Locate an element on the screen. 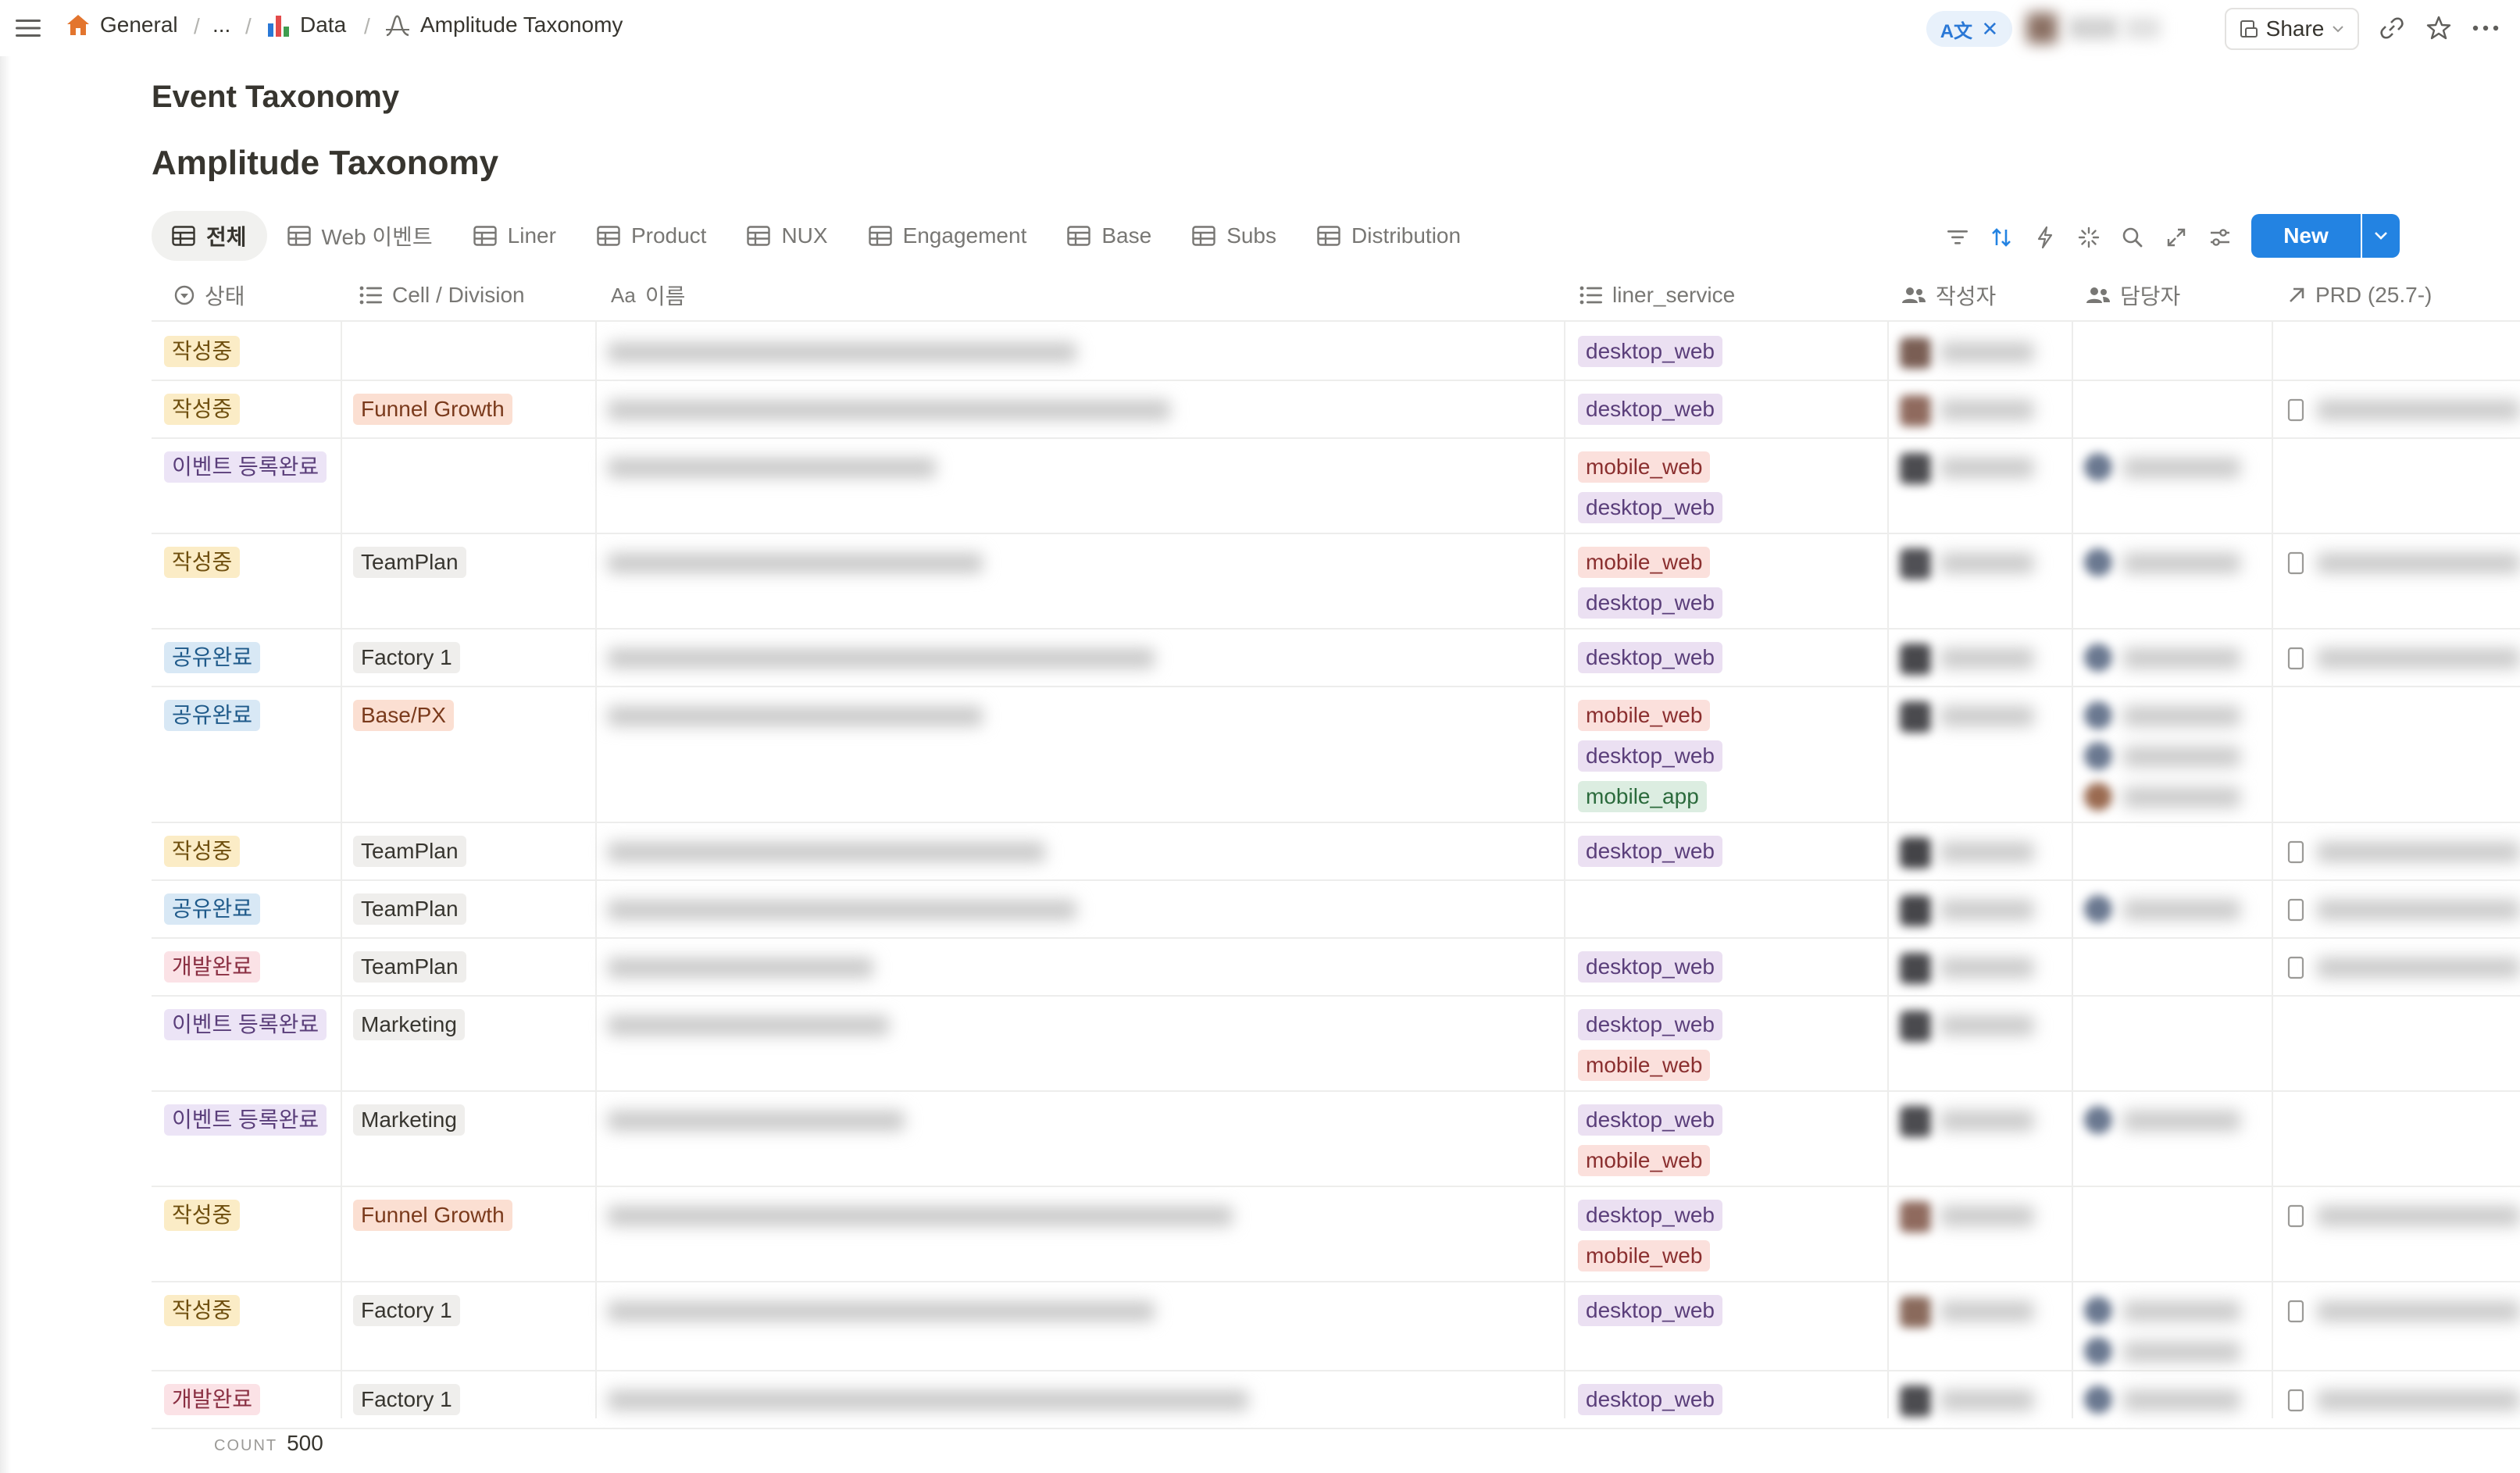 The image size is (2520, 1473). table-row: 개발완료 TeamPlan desktop_web is located at coordinates (1336, 968).